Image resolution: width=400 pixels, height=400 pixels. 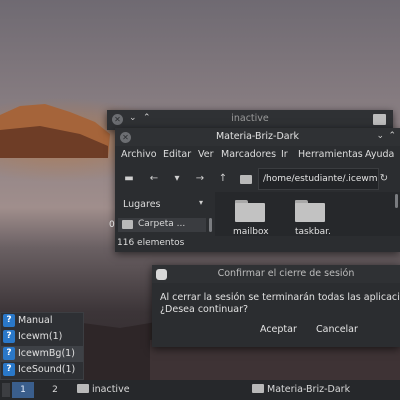 What do you see at coordinates (23, 390) in the screenshot?
I see `workspace-1: 1` at bounding box center [23, 390].